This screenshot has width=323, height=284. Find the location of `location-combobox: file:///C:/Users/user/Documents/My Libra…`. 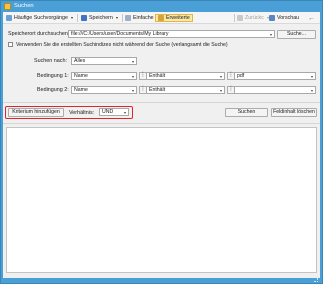

location-combobox: file:///C:/Users/user/Documents/My Libra… is located at coordinates (171, 34).